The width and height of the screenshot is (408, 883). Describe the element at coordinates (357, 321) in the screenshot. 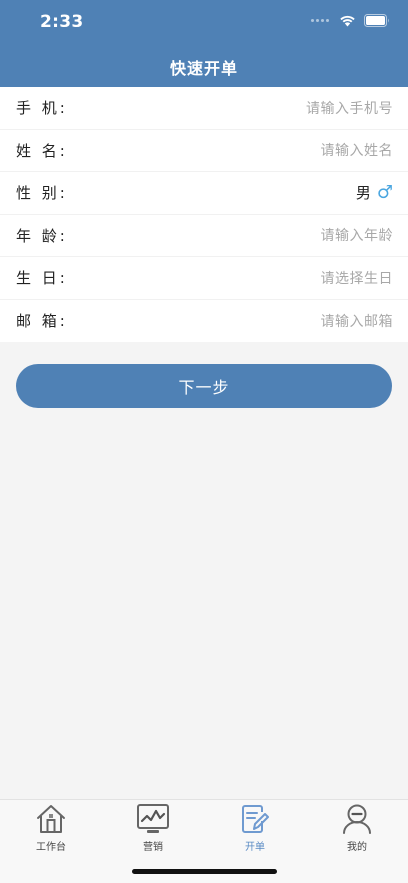

I see `email-input: 请输入邮箱` at that location.